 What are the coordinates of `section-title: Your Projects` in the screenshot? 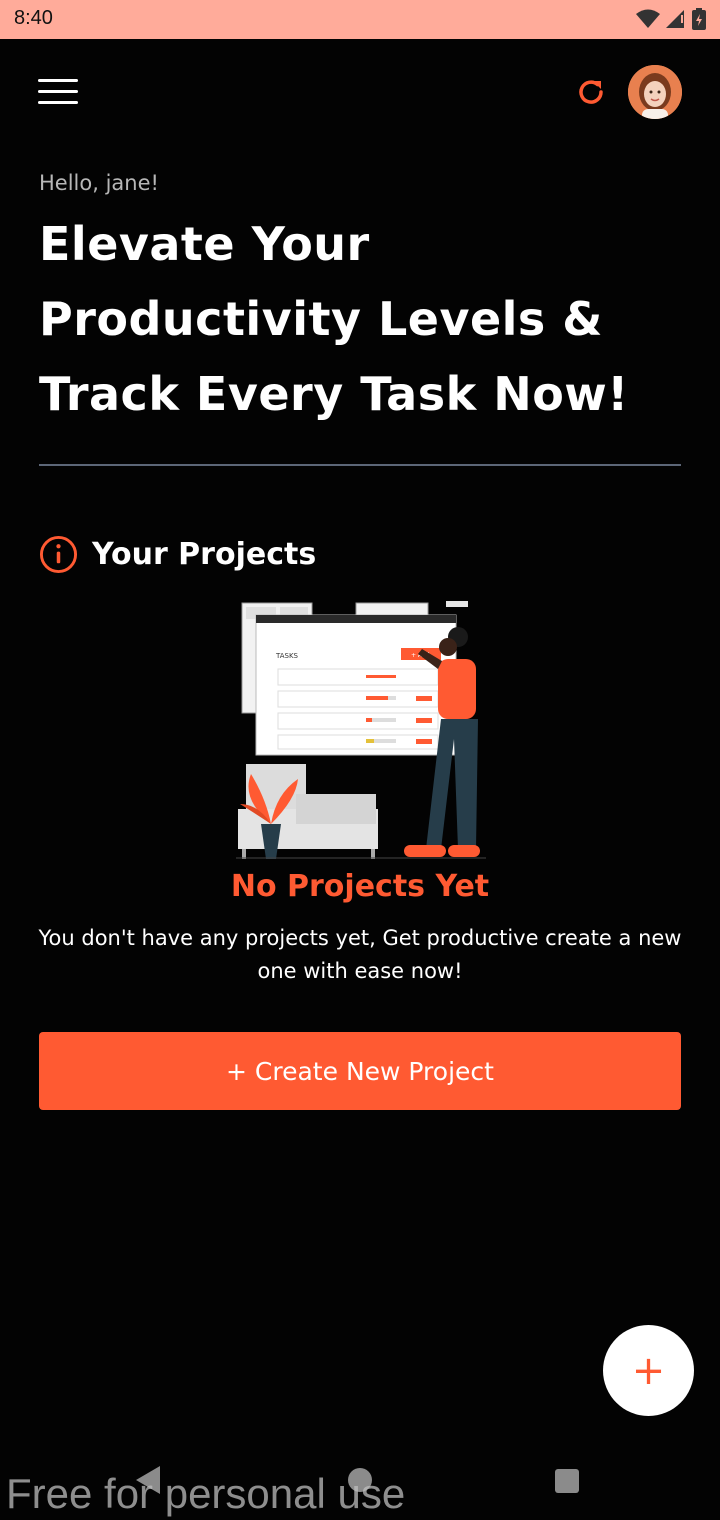 It's located at (204, 554).